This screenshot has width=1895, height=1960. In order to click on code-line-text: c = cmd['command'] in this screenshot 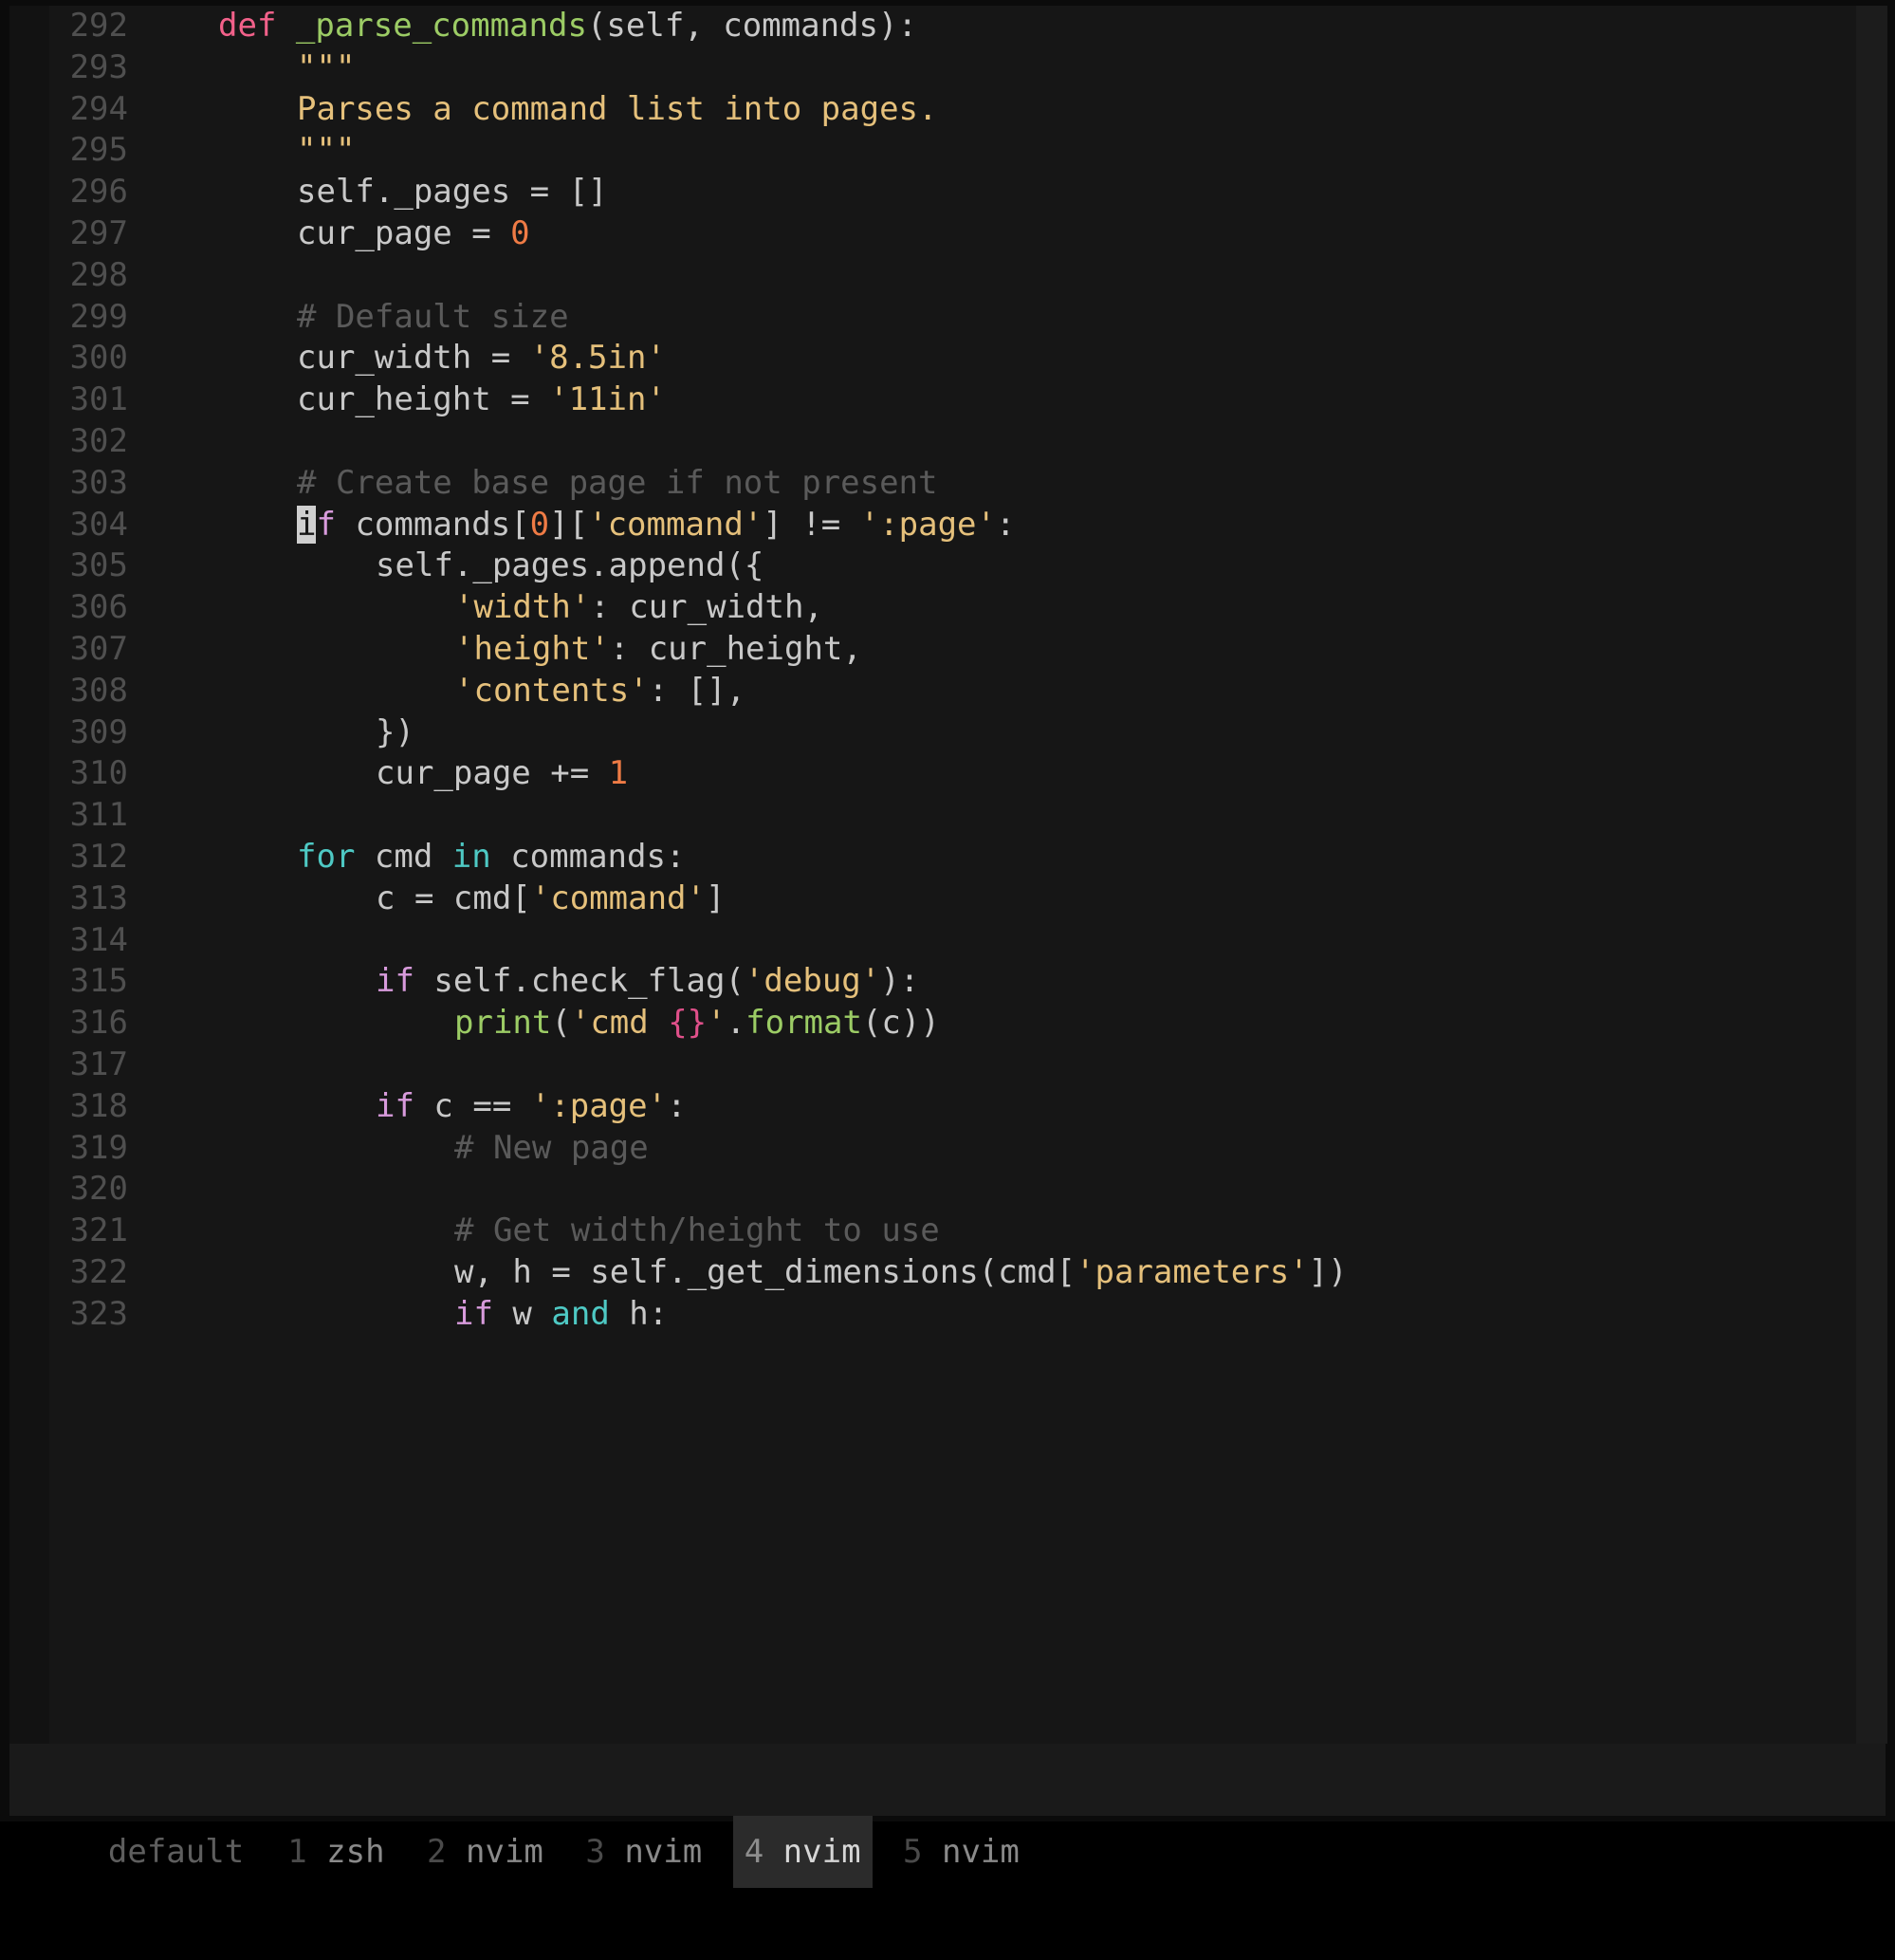, I will do `click(551, 899)`.